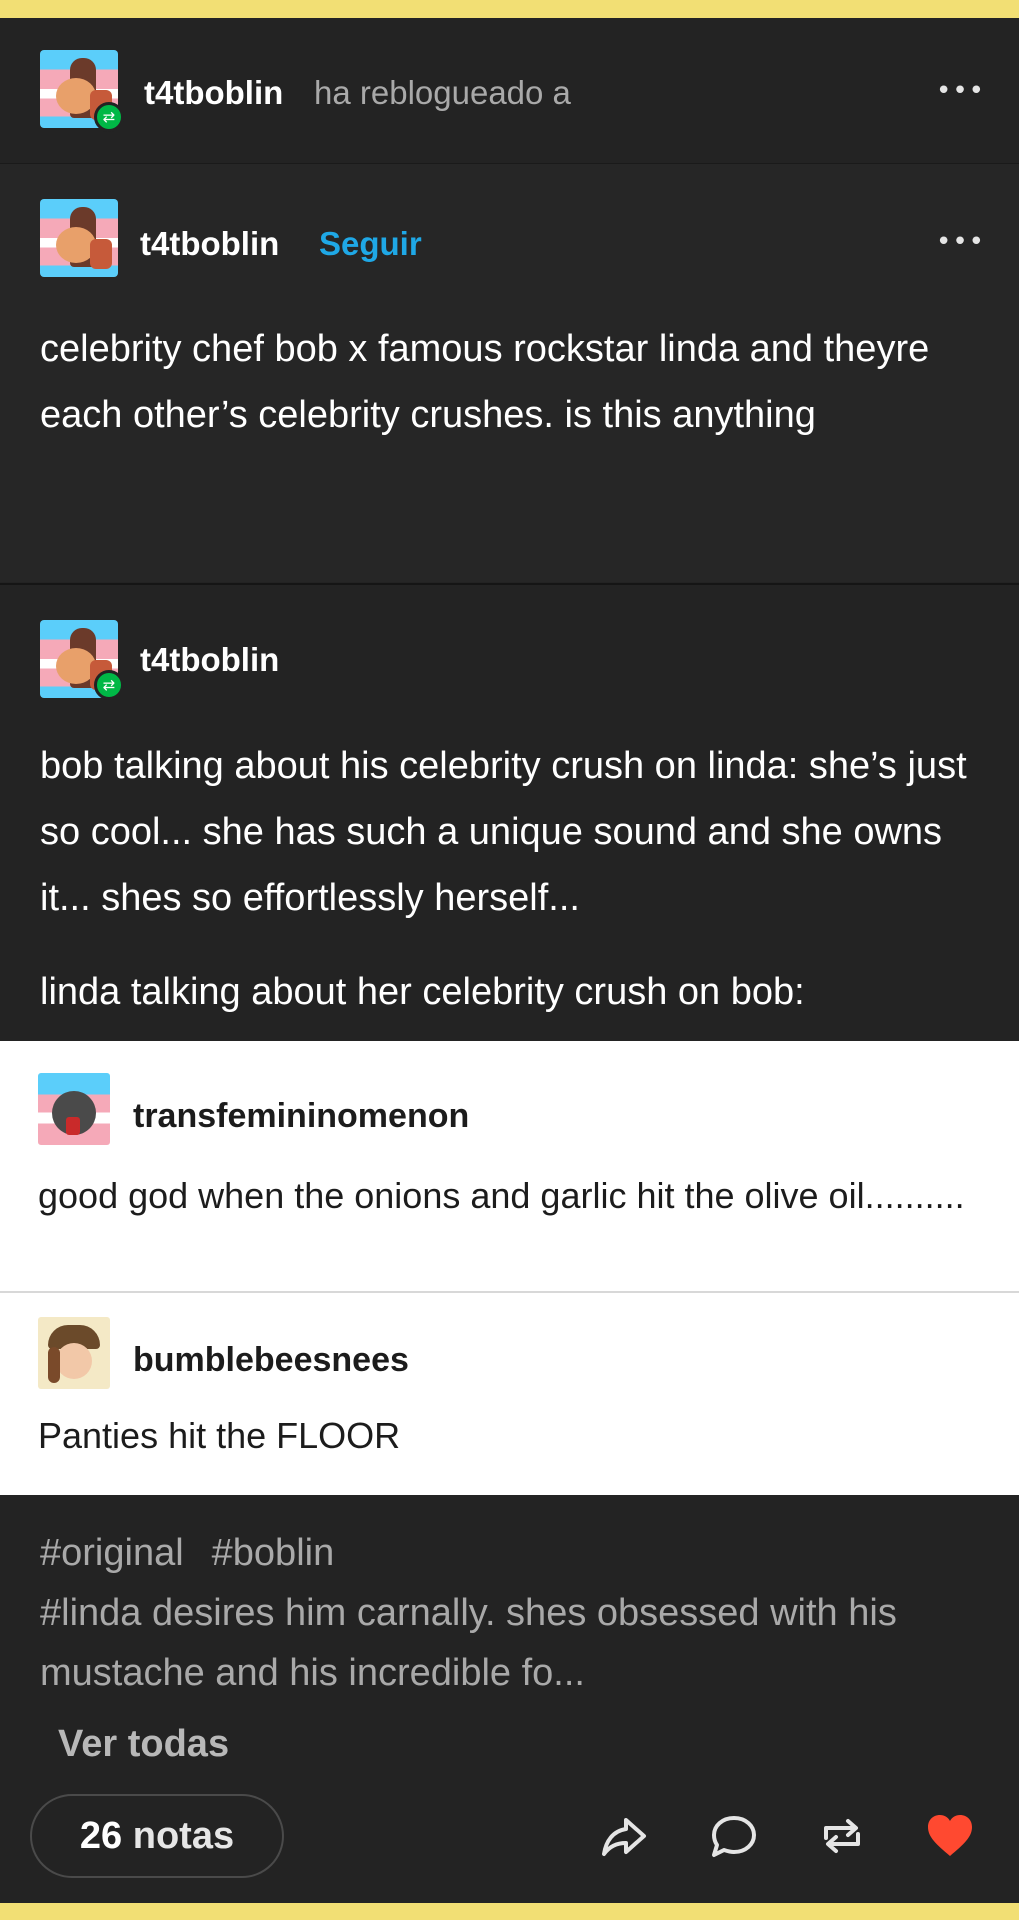 This screenshot has width=1019, height=1920. What do you see at coordinates (509, 1911) in the screenshot?
I see `bottom-frame-strip` at bounding box center [509, 1911].